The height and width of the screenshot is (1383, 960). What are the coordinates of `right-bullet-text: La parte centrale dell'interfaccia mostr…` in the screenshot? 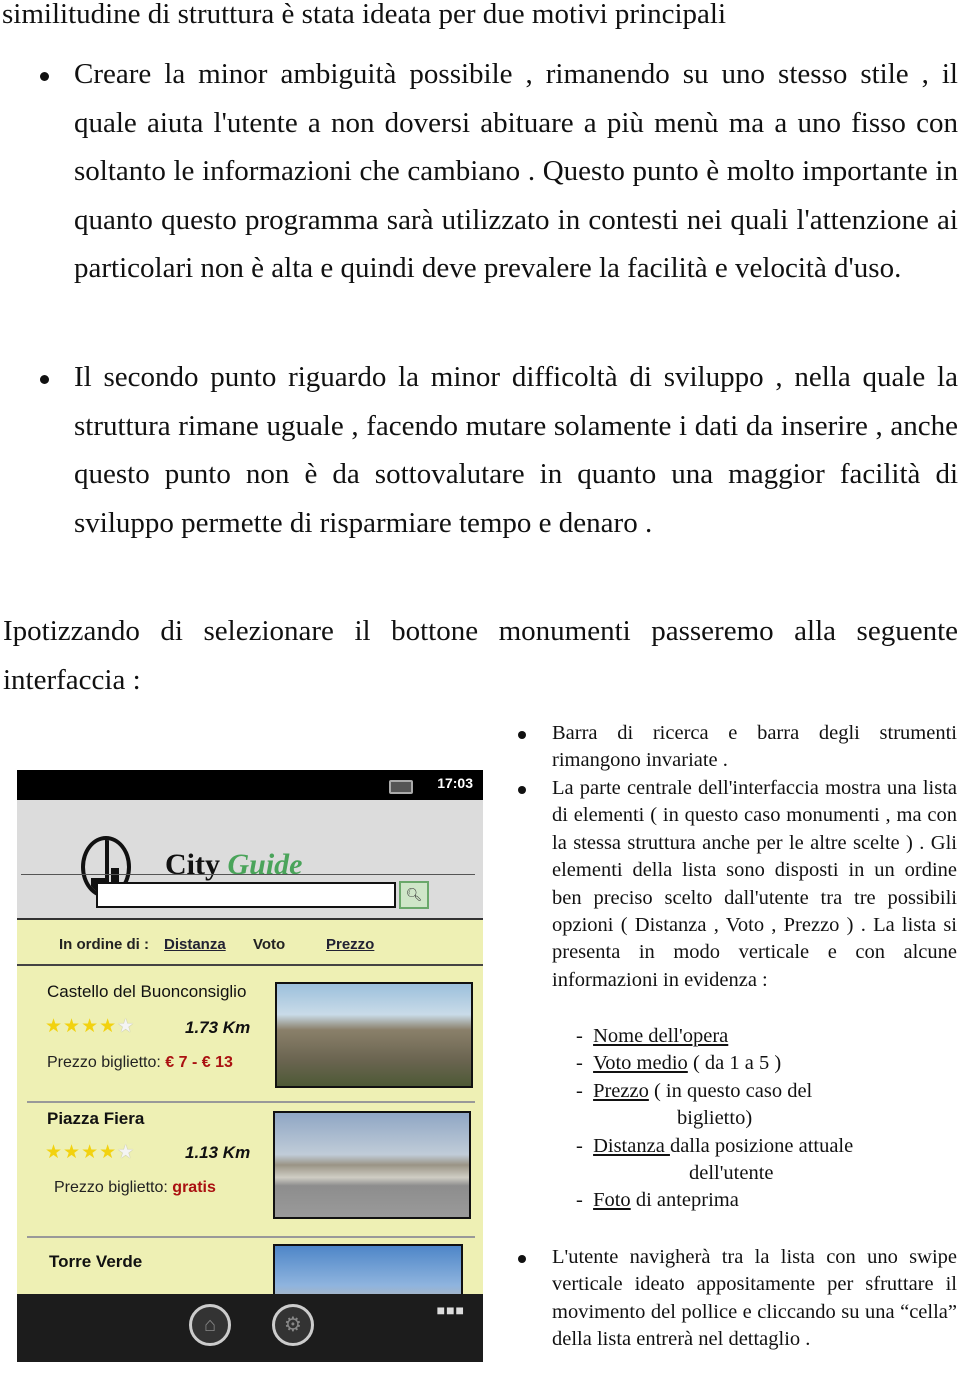 It's located at (754, 884).